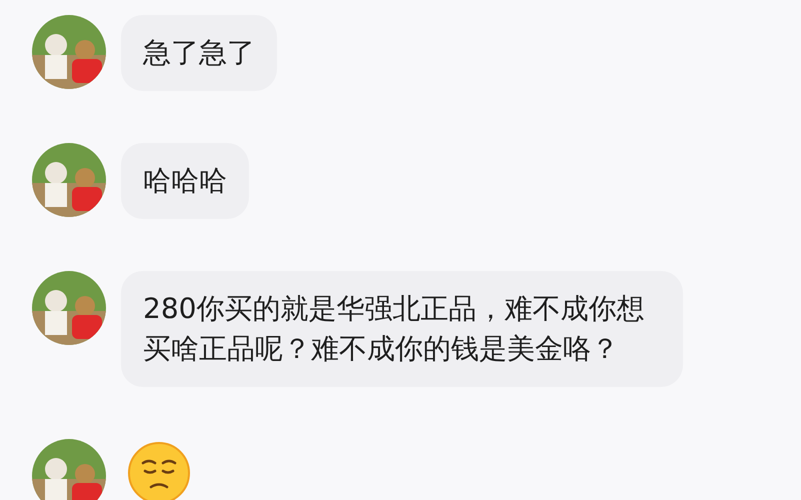  What do you see at coordinates (185, 181) in the screenshot?
I see `message-bubble: 哈哈哈` at bounding box center [185, 181].